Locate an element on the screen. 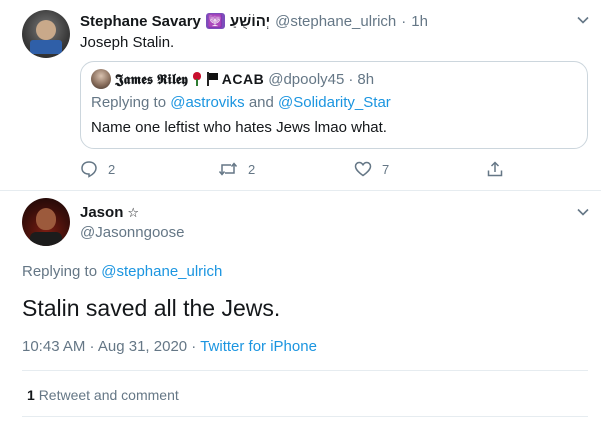  star-symbol: ☆ is located at coordinates (133, 212).